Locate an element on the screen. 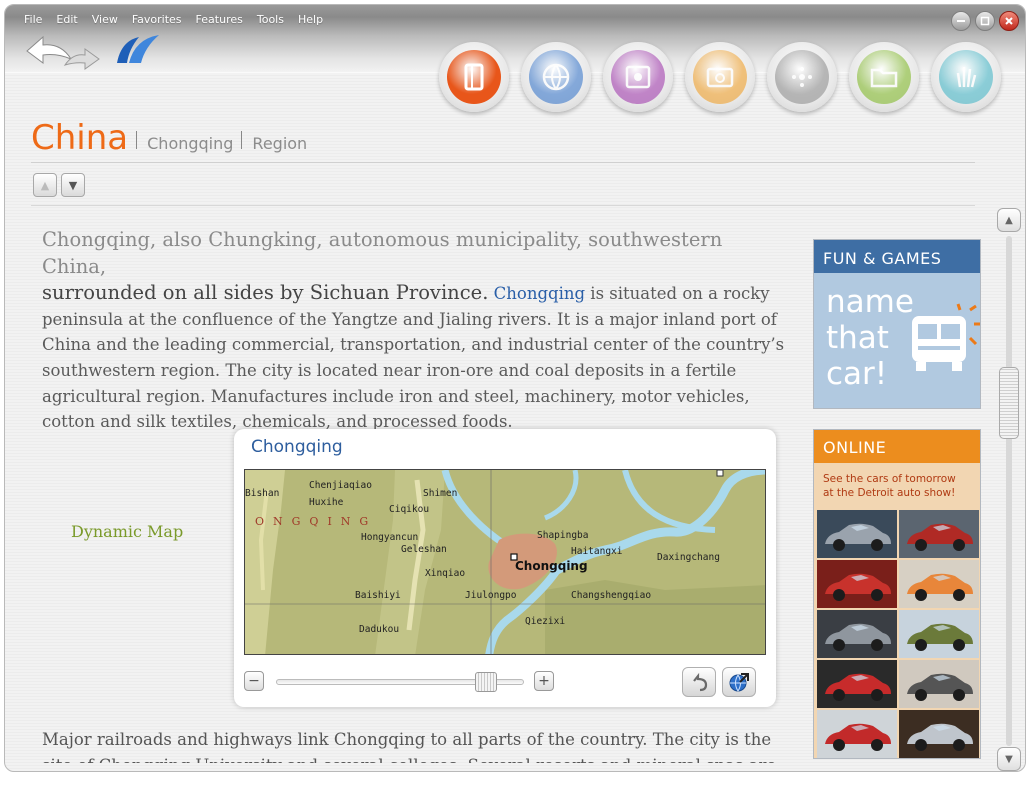 This screenshot has height=793, width=1034. globe-link-icon is located at coordinates (739, 682).